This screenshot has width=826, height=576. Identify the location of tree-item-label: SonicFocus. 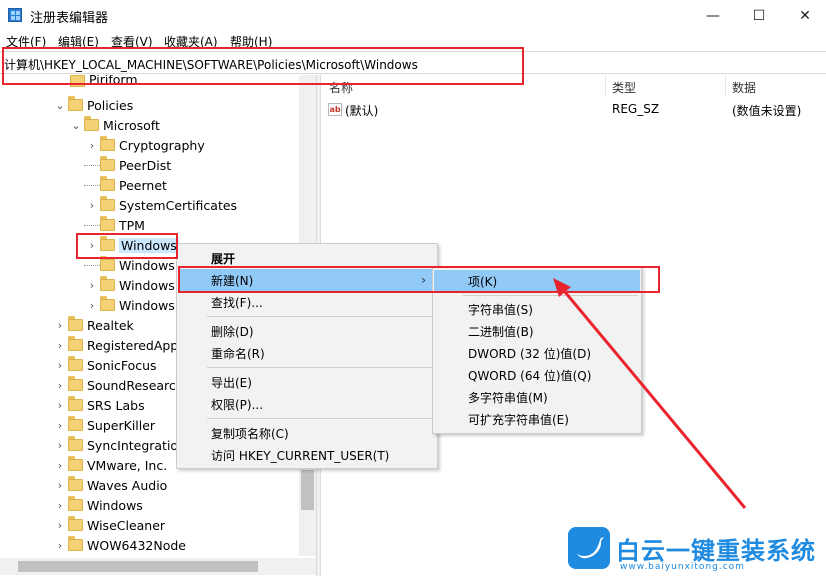
(122, 365).